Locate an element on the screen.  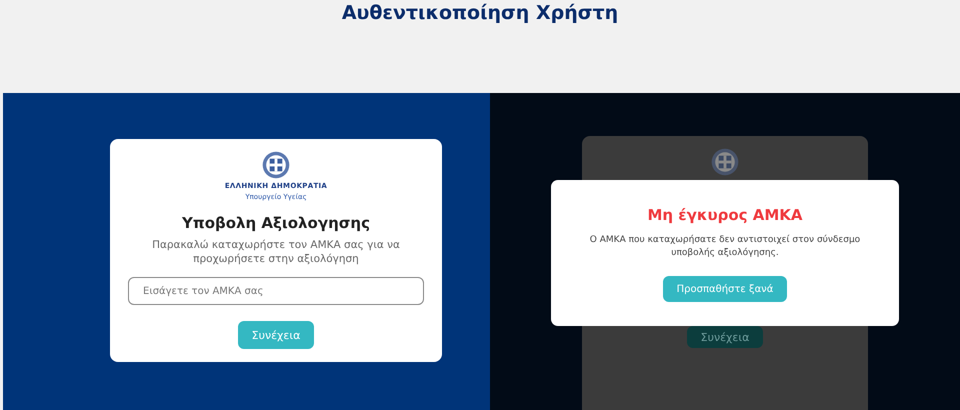
amka-field: Εισάγετε τον ΑΜΚΑ σας is located at coordinates (276, 291).